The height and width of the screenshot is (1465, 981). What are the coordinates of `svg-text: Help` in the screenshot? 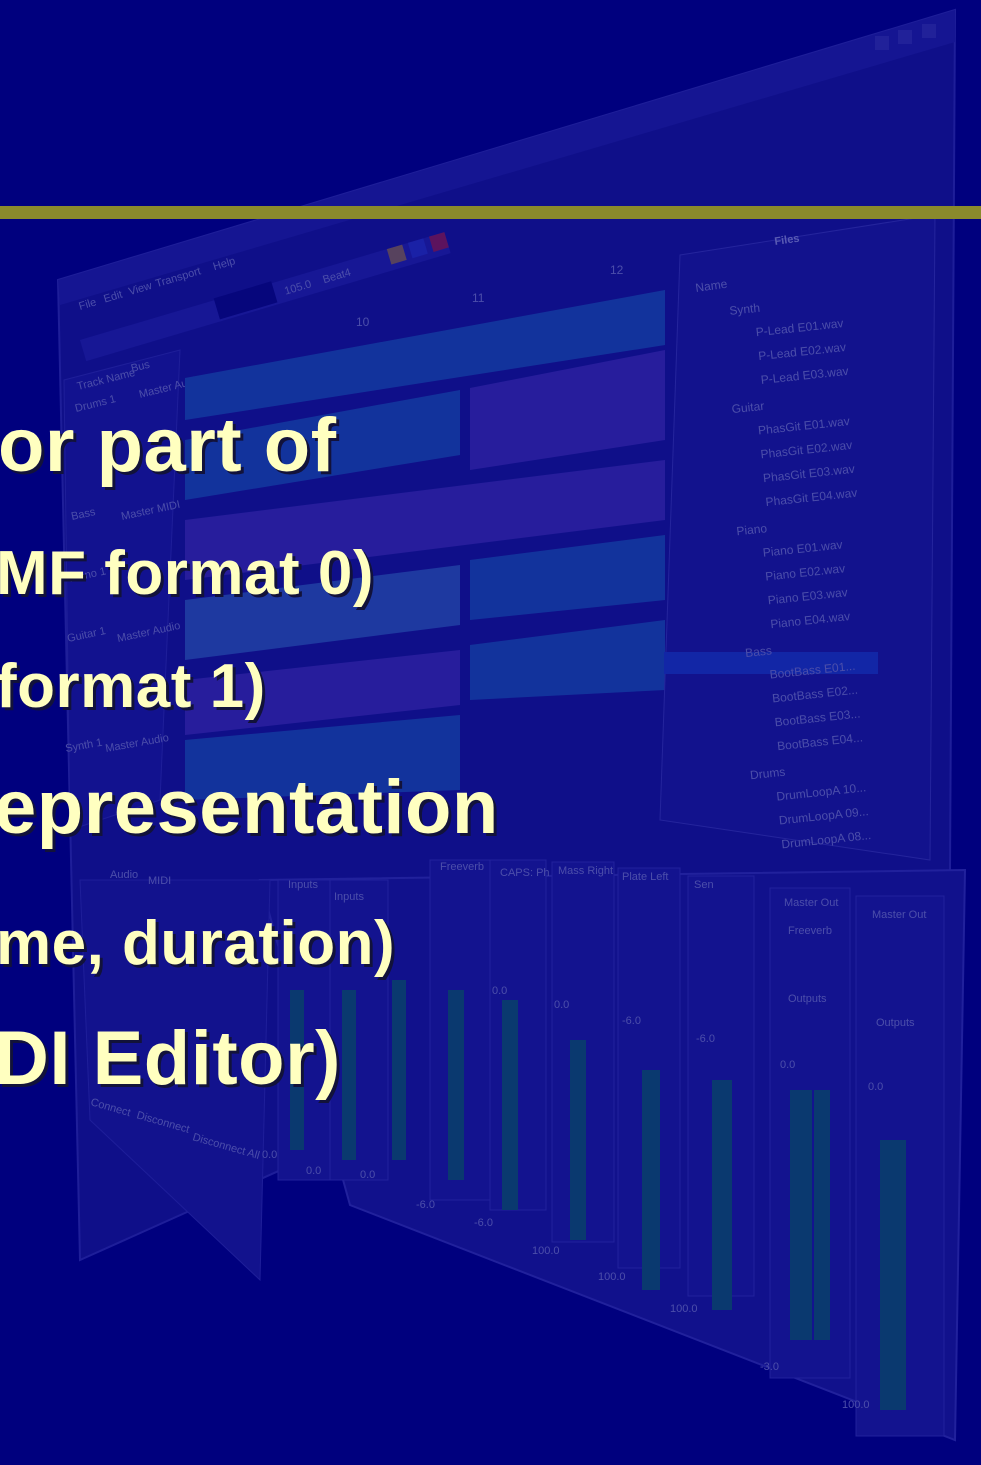 It's located at (224, 264).